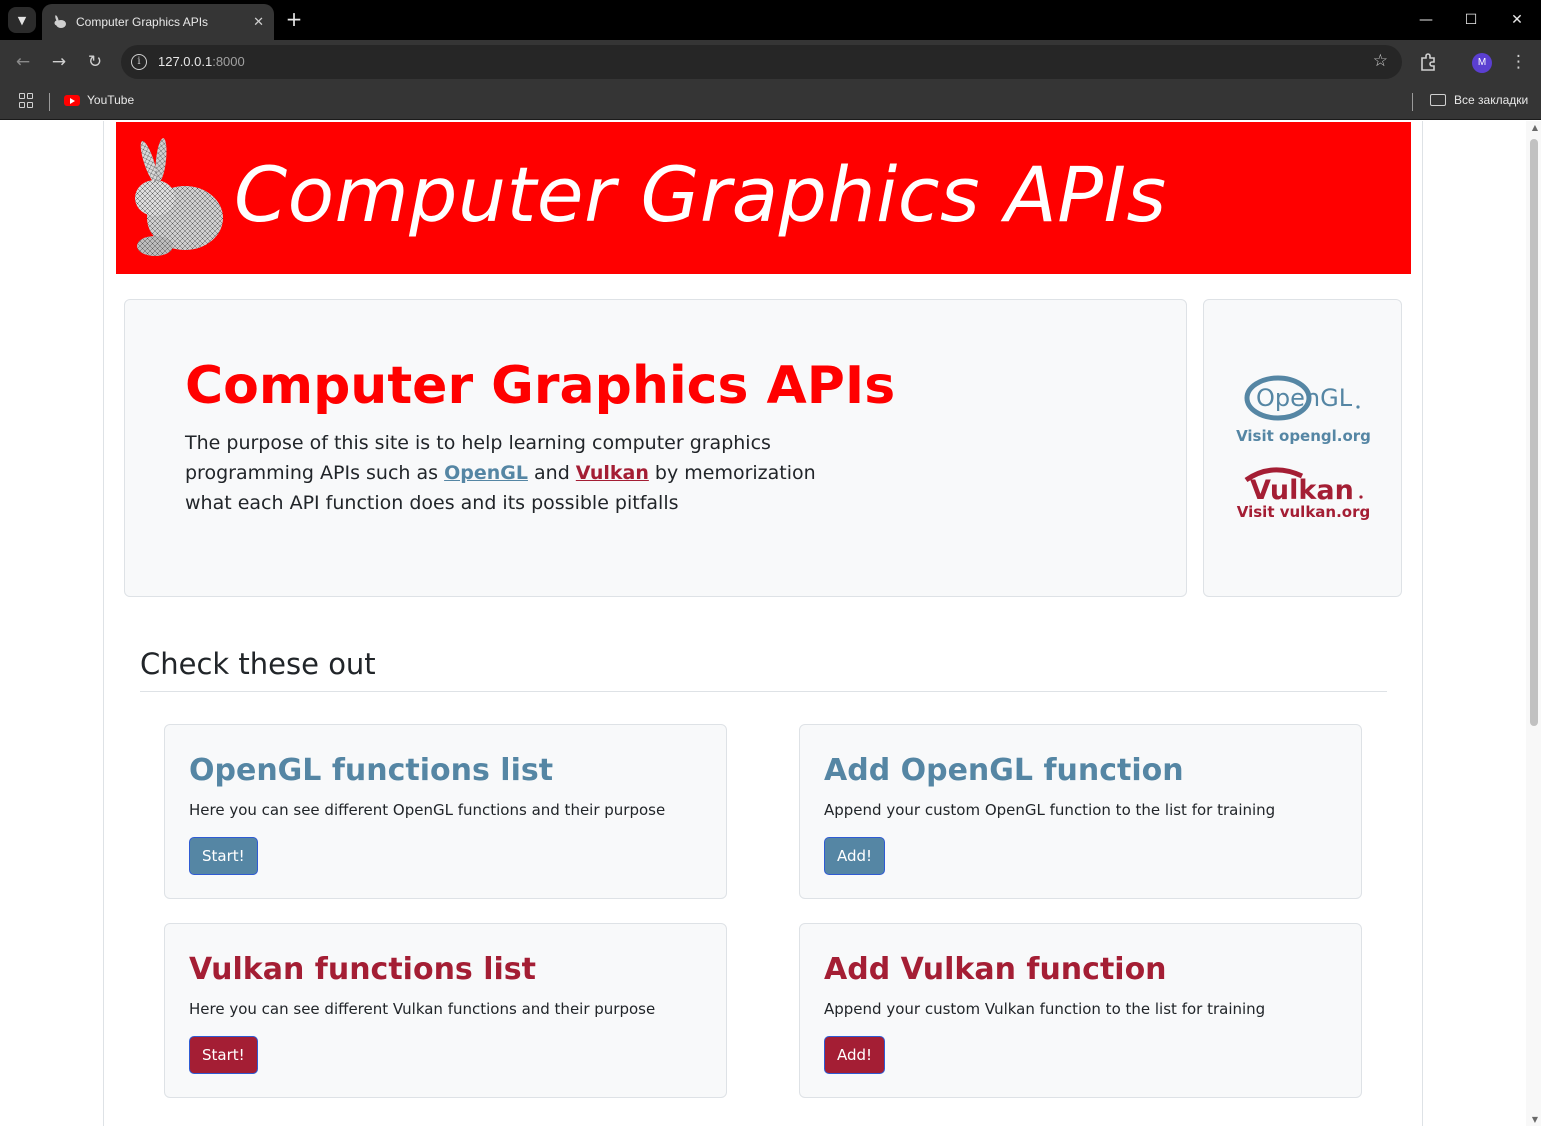 This screenshot has height=1126, width=1541. Describe the element at coordinates (1303, 512) in the screenshot. I see `visit-vulkan-link: Visit vulkan.org` at that location.